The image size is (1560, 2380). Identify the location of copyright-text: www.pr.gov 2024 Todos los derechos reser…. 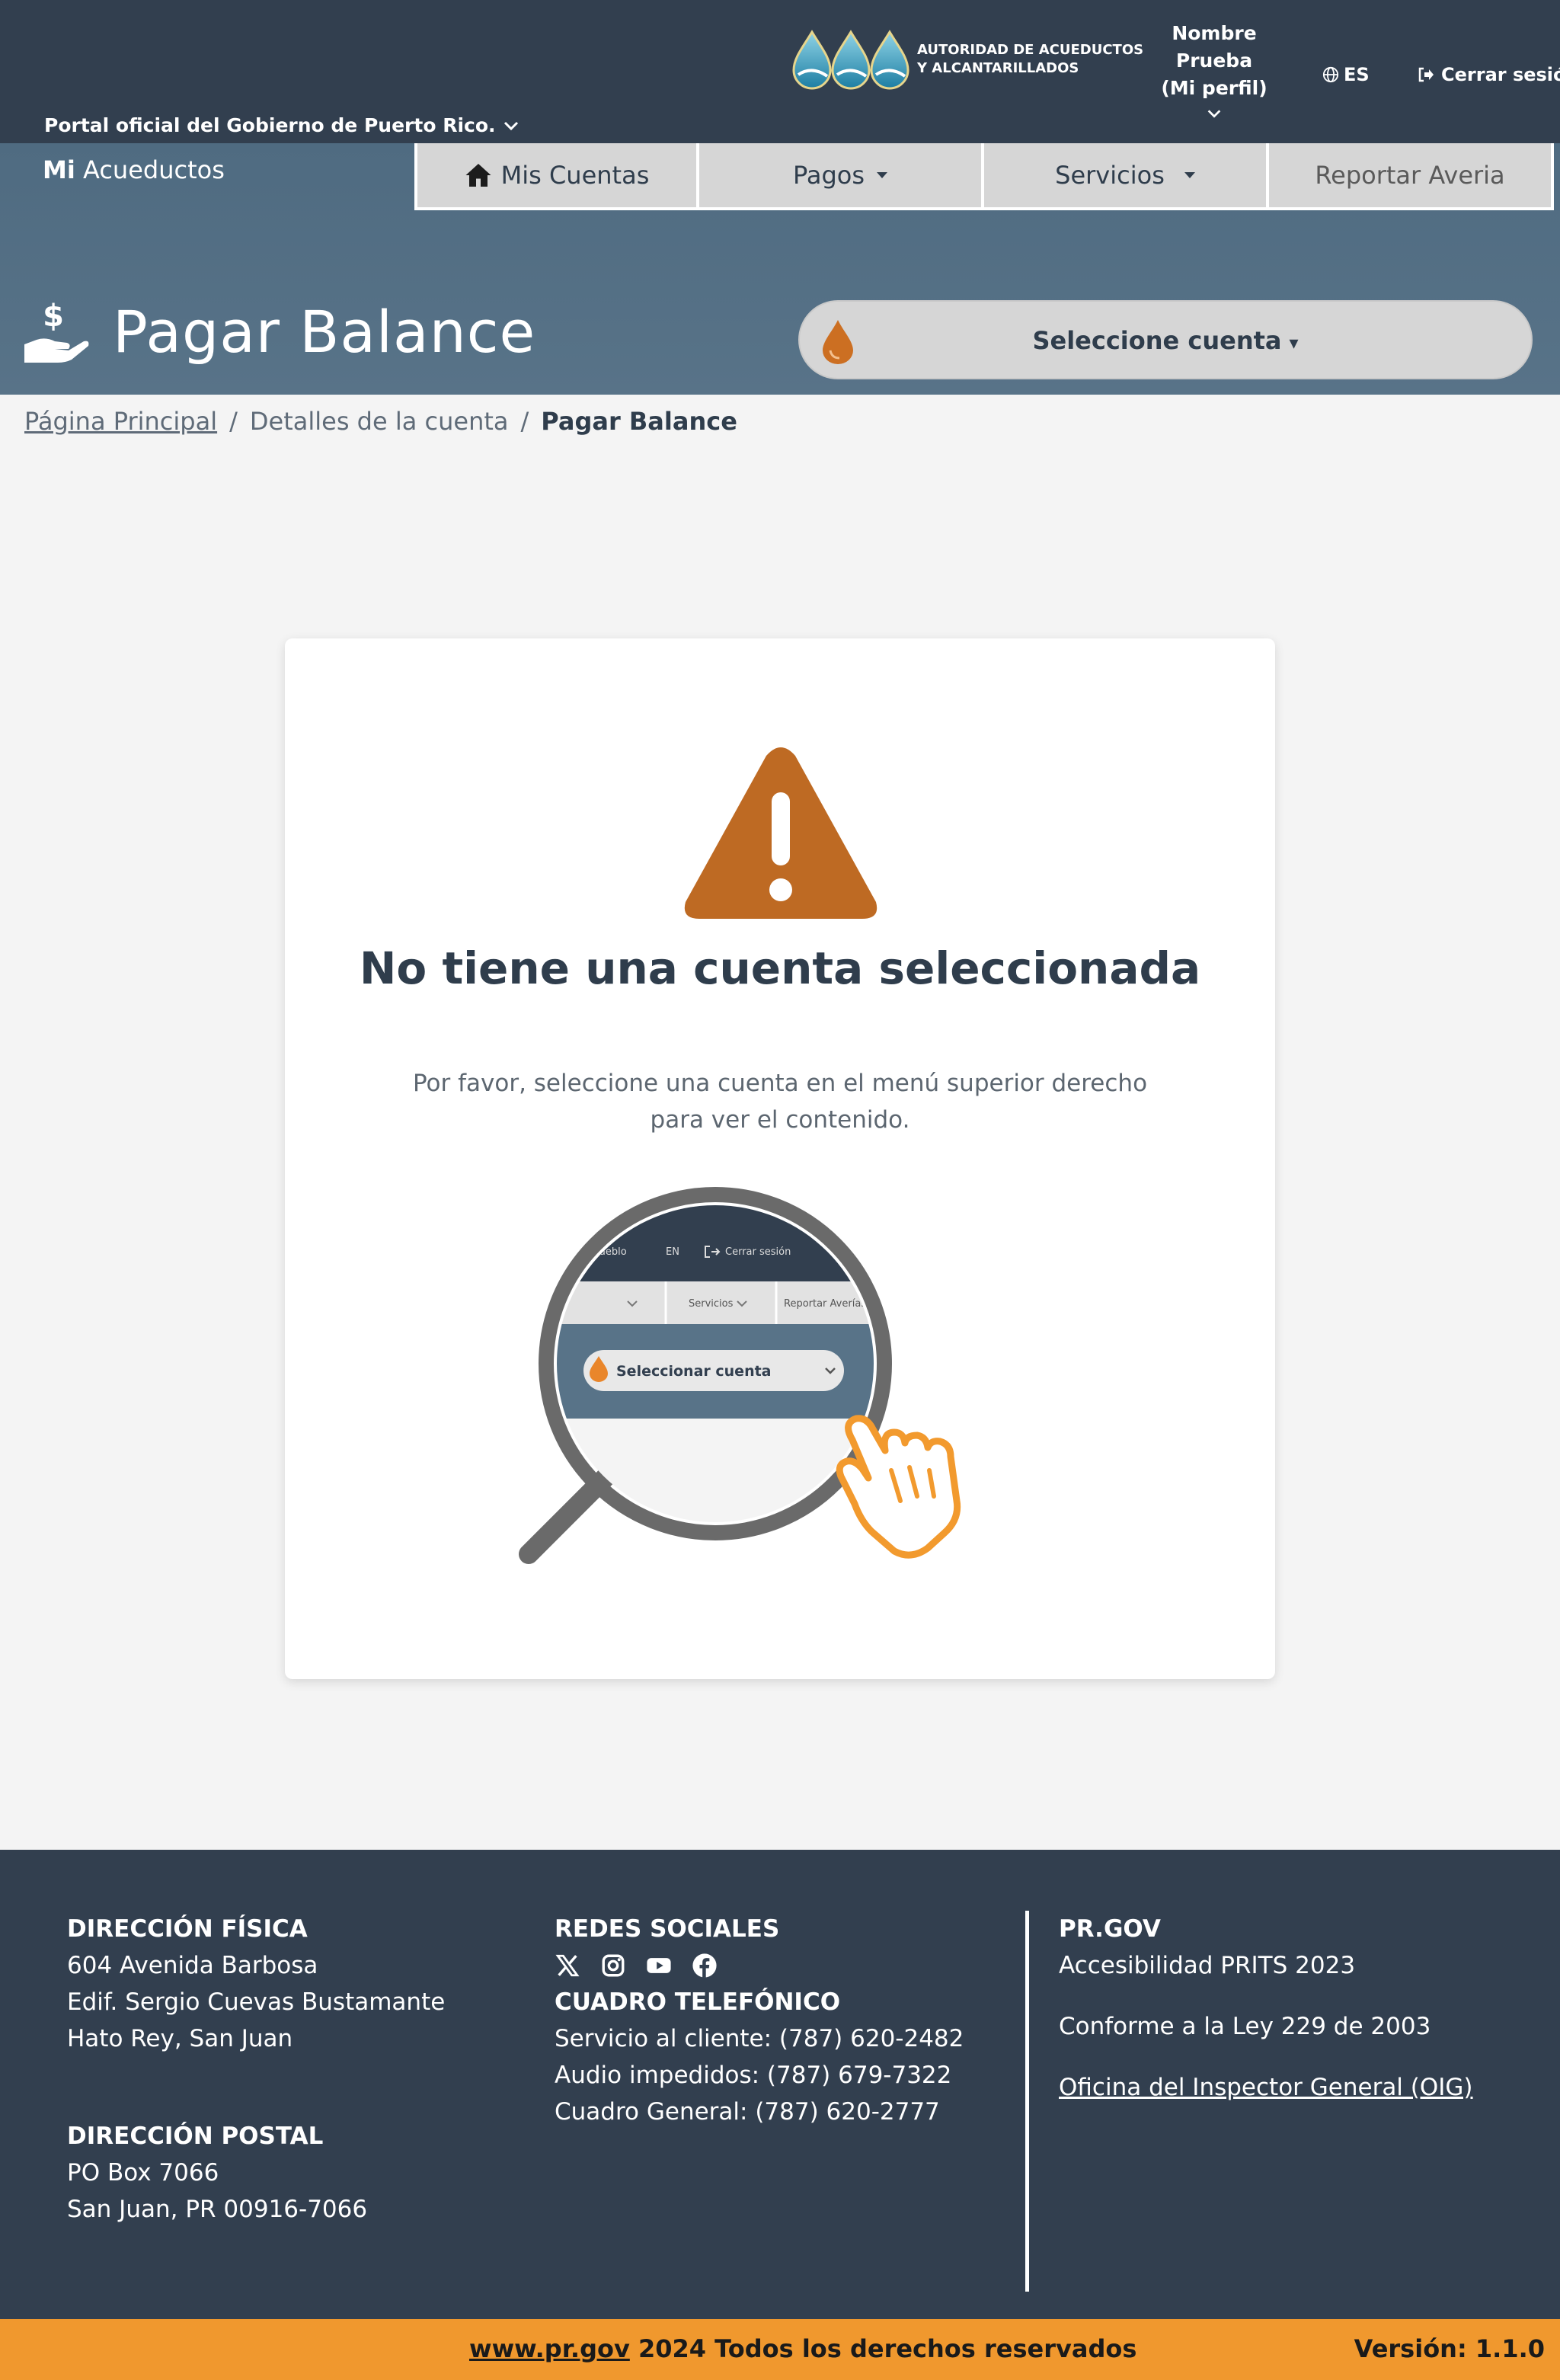
(802, 2348).